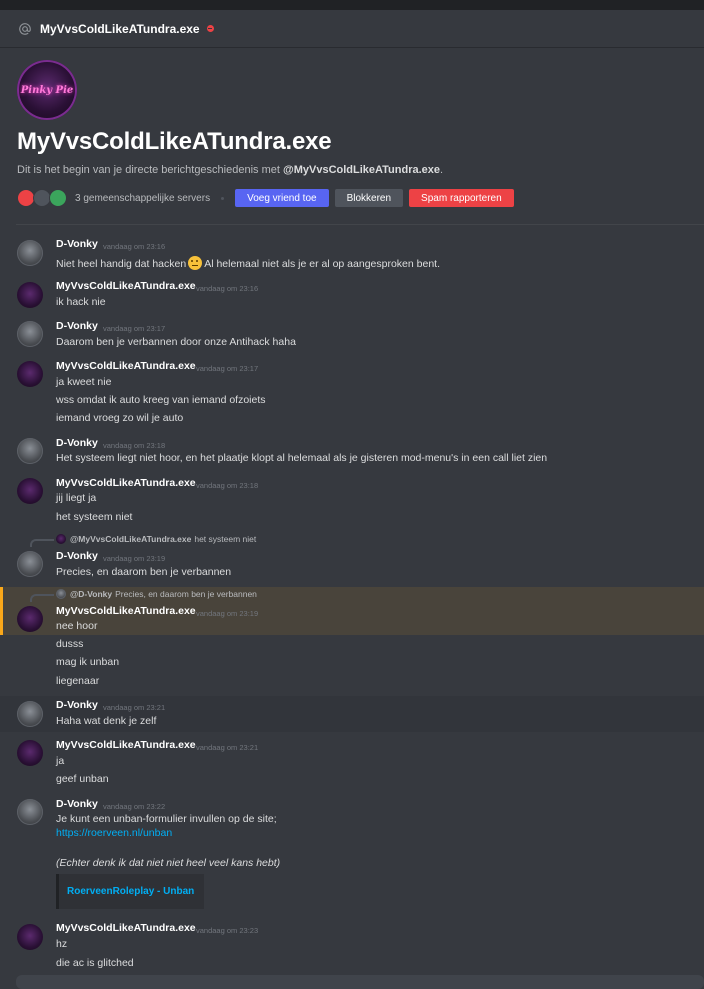  Describe the element at coordinates (352, 5) in the screenshot. I see `window-top-strip` at that location.